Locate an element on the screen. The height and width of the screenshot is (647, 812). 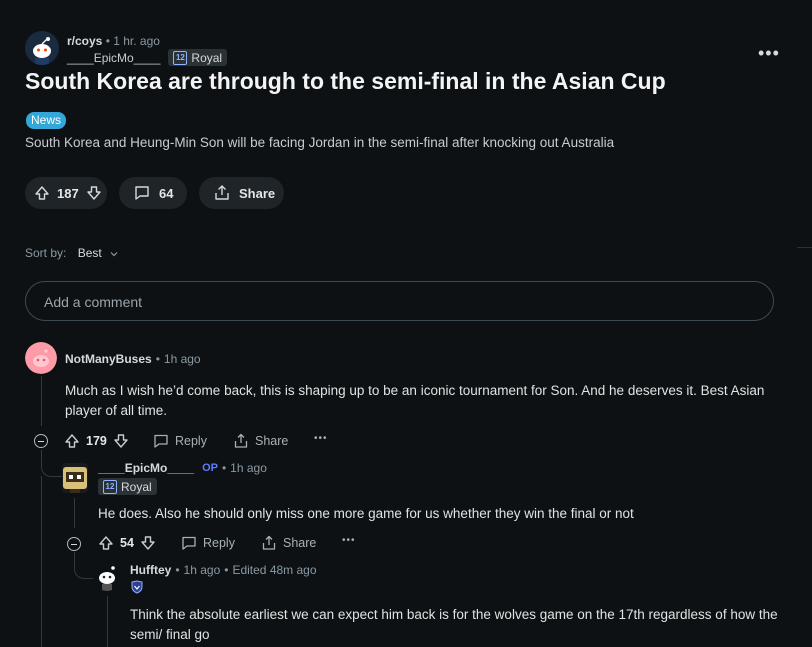
add-comment-box is located at coordinates (399, 301).